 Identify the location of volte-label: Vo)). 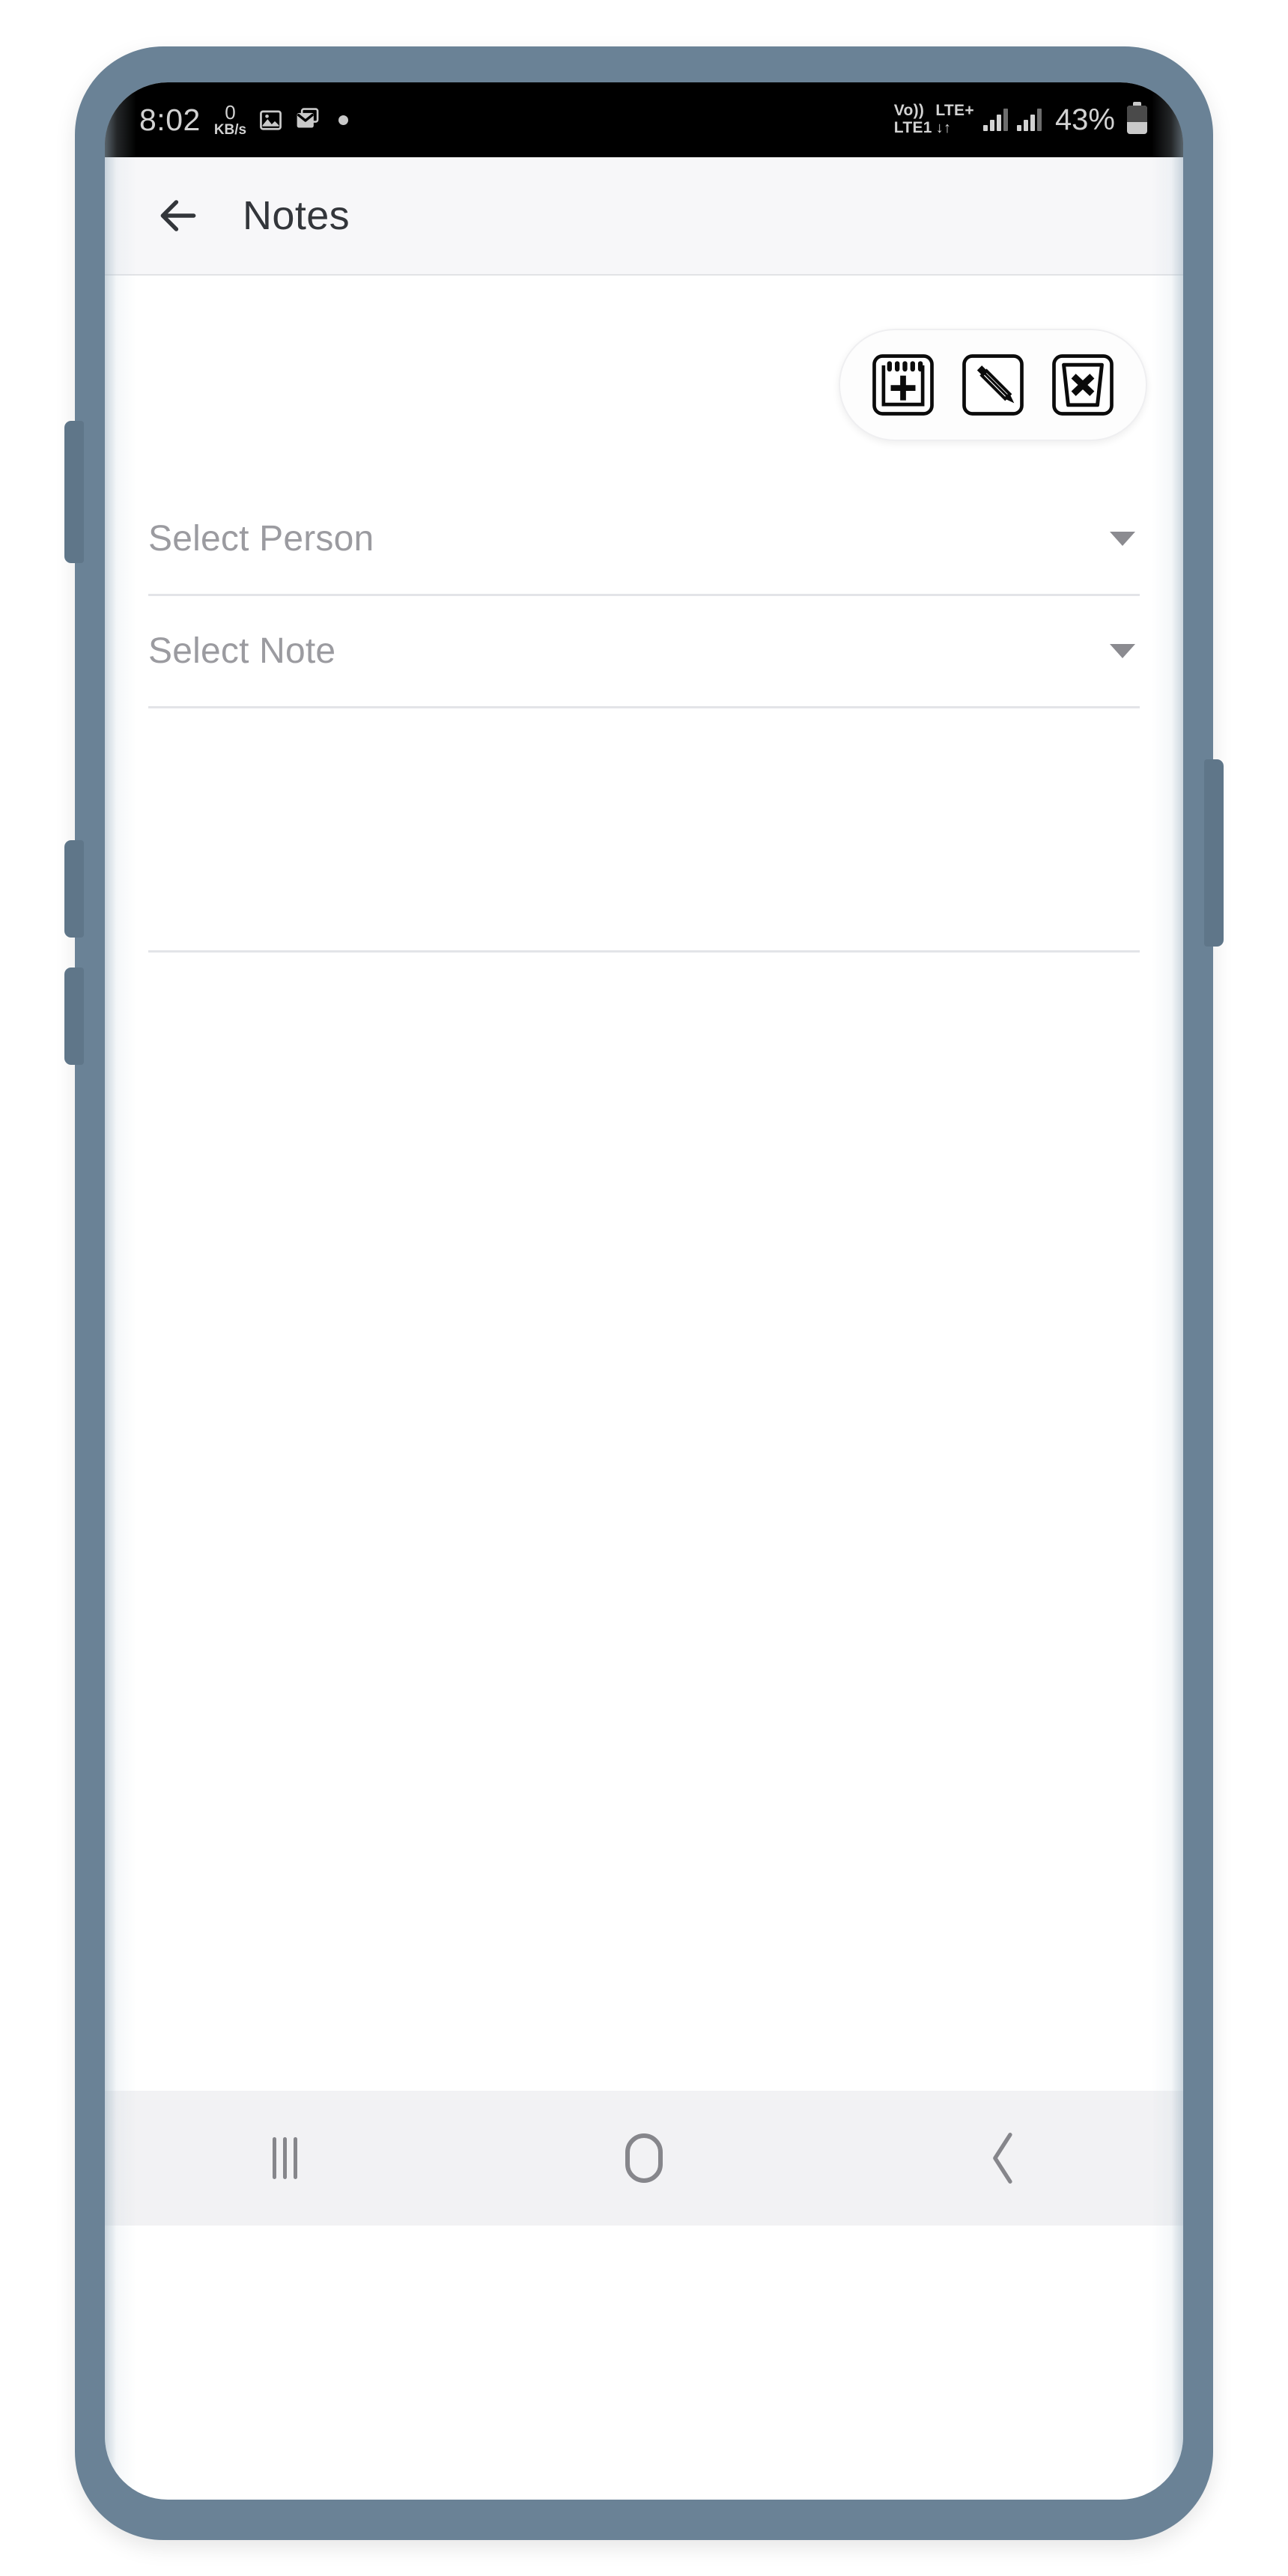
(909, 111).